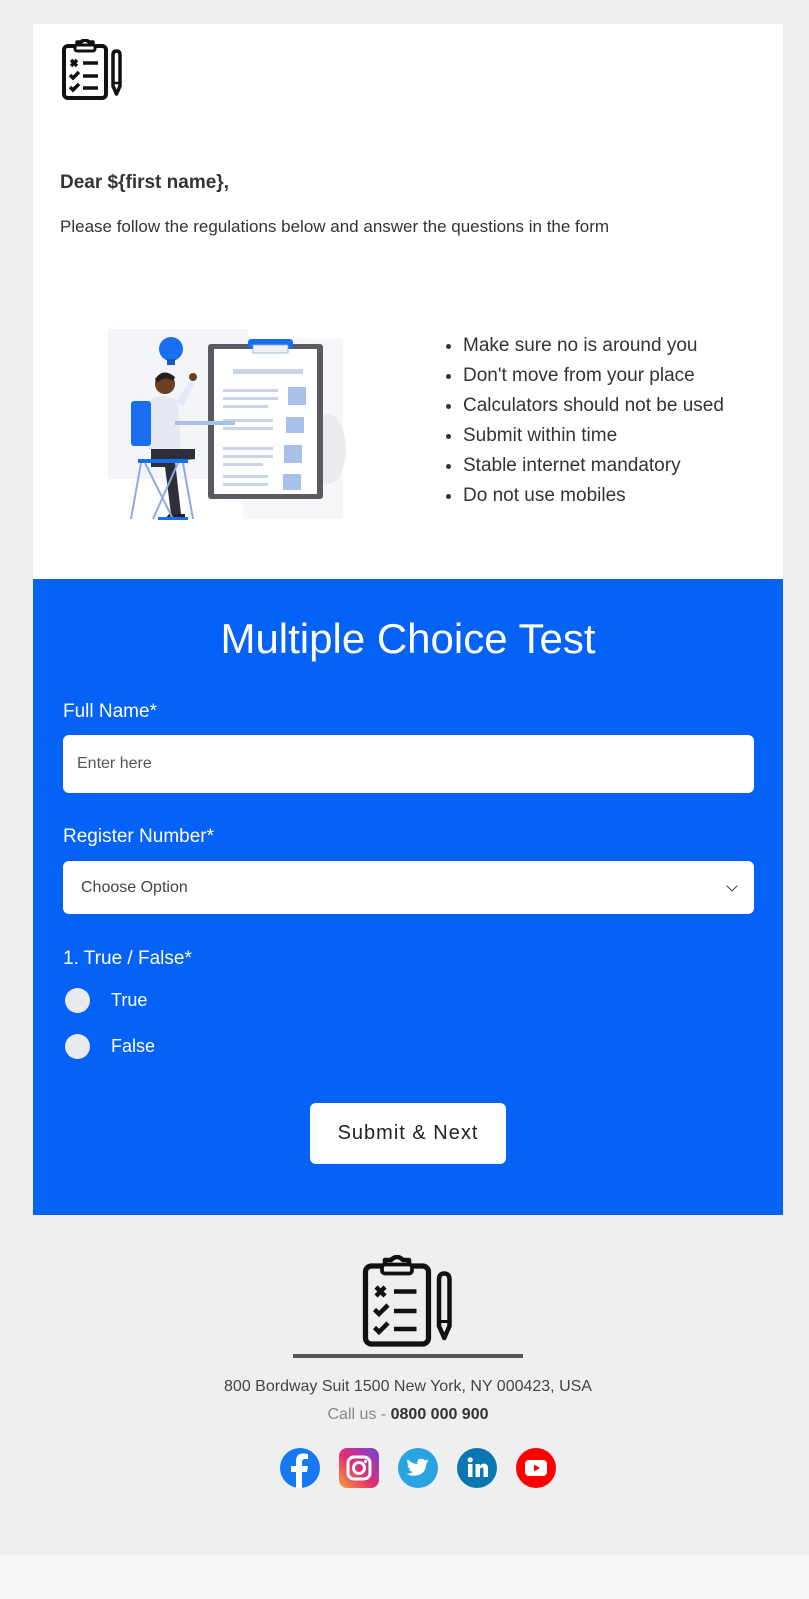 This screenshot has width=809, height=1599. Describe the element at coordinates (585, 436) in the screenshot. I see `rule-item: Submit within time` at that location.